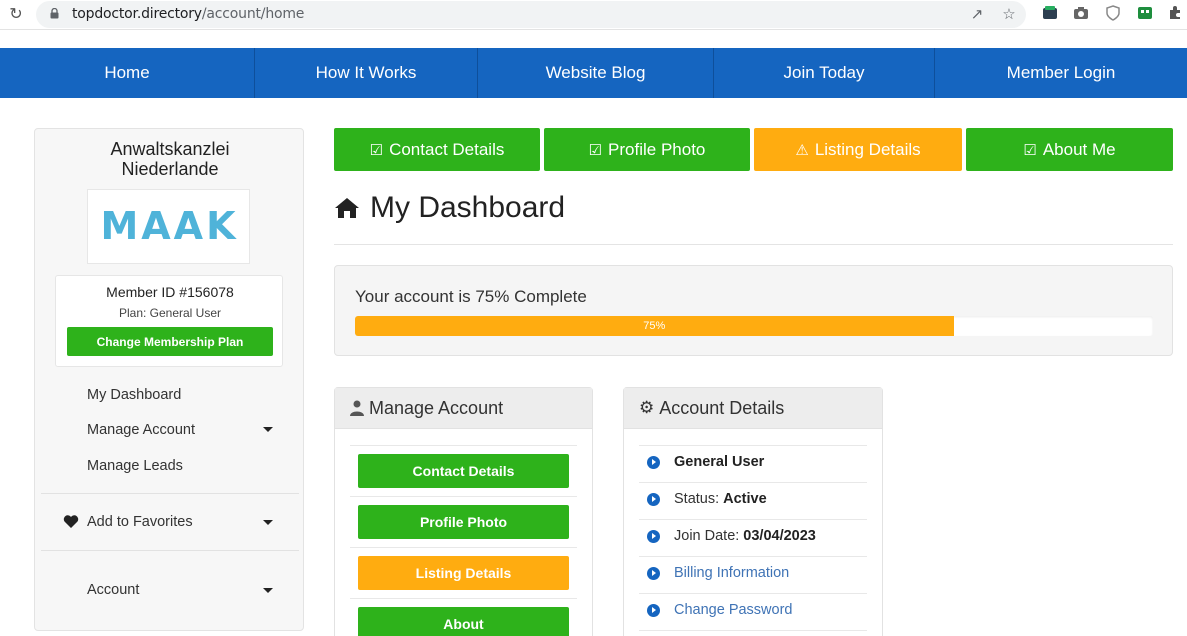  Describe the element at coordinates (1050, 14) in the screenshot. I see `extension-wallet-icon` at that location.